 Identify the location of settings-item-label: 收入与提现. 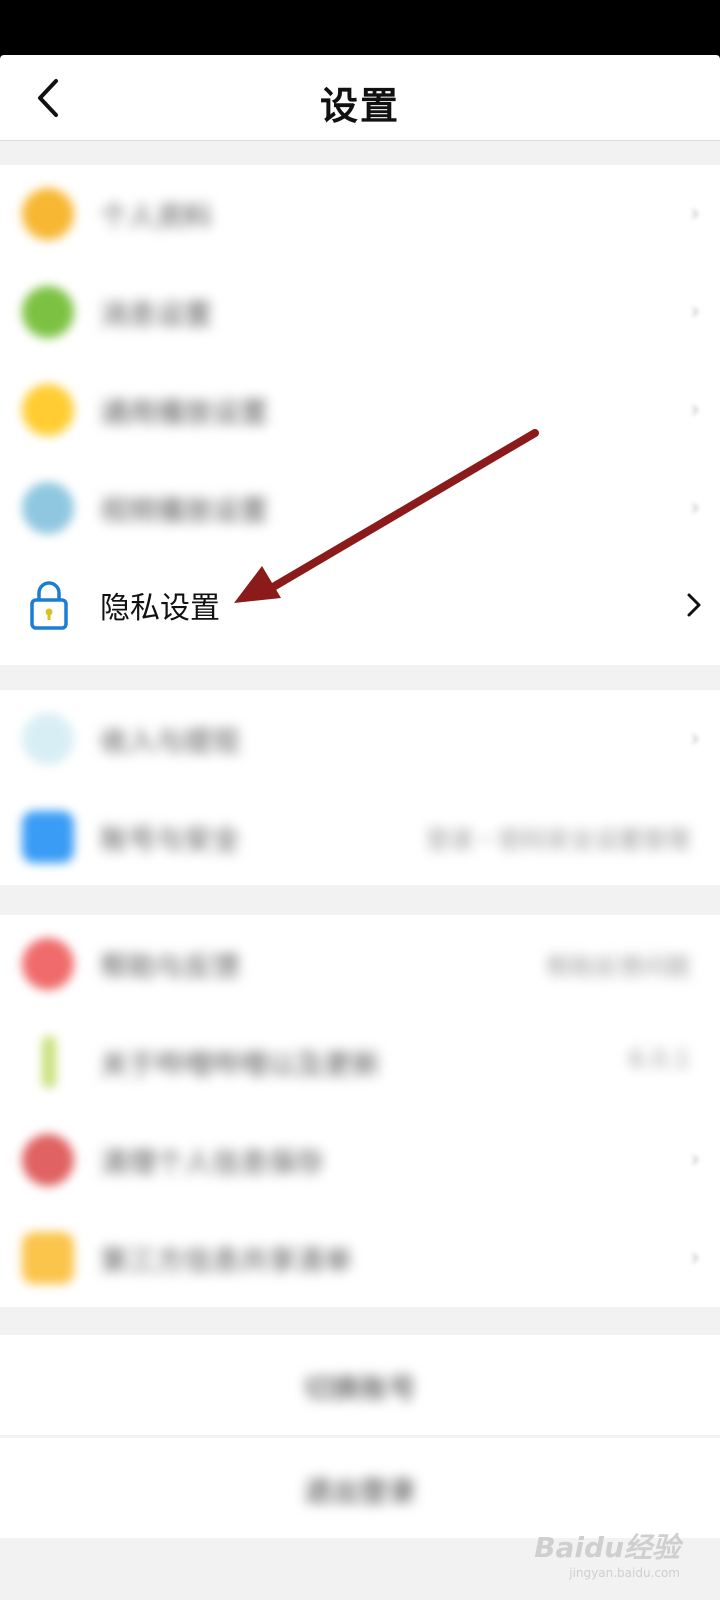
(170, 741).